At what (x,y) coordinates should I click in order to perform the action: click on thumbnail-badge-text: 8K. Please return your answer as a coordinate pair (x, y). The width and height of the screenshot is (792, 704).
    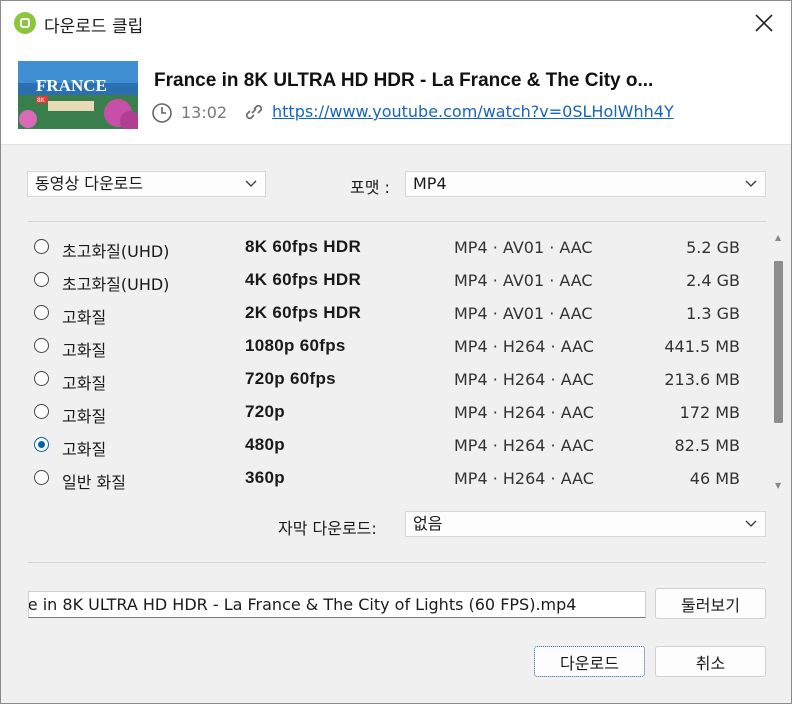
    Looking at the image, I should click on (41, 100).